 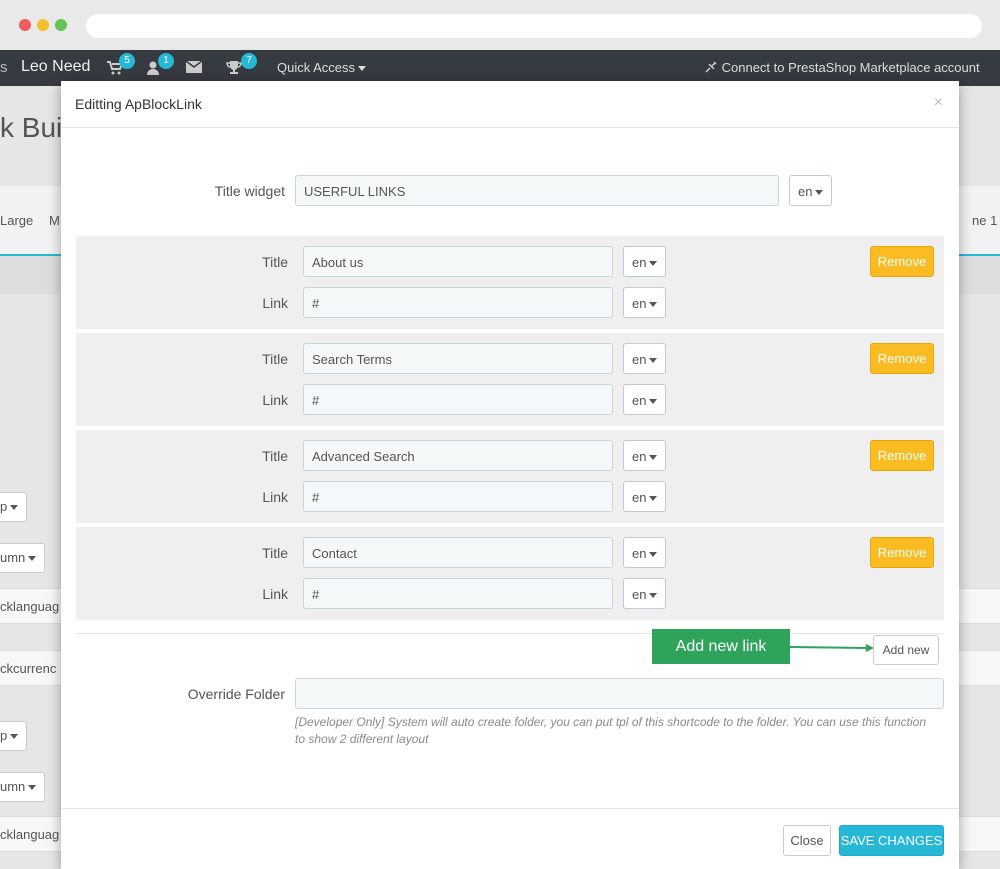 I want to click on background-toolbar-item: M, so click(x=54, y=220).